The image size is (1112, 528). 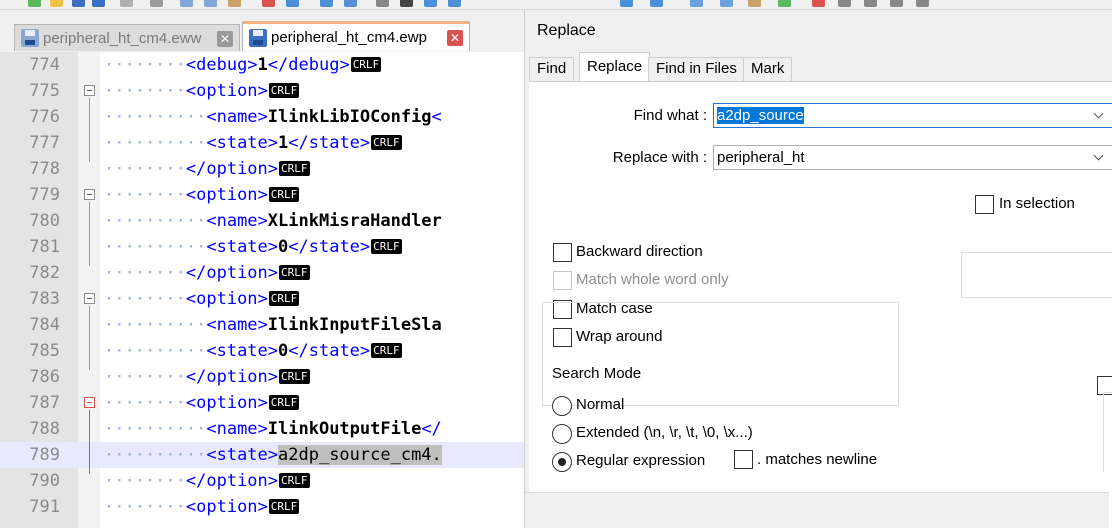 What do you see at coordinates (145, 195) in the screenshot?
I see `indent-dots: ········` at bounding box center [145, 195].